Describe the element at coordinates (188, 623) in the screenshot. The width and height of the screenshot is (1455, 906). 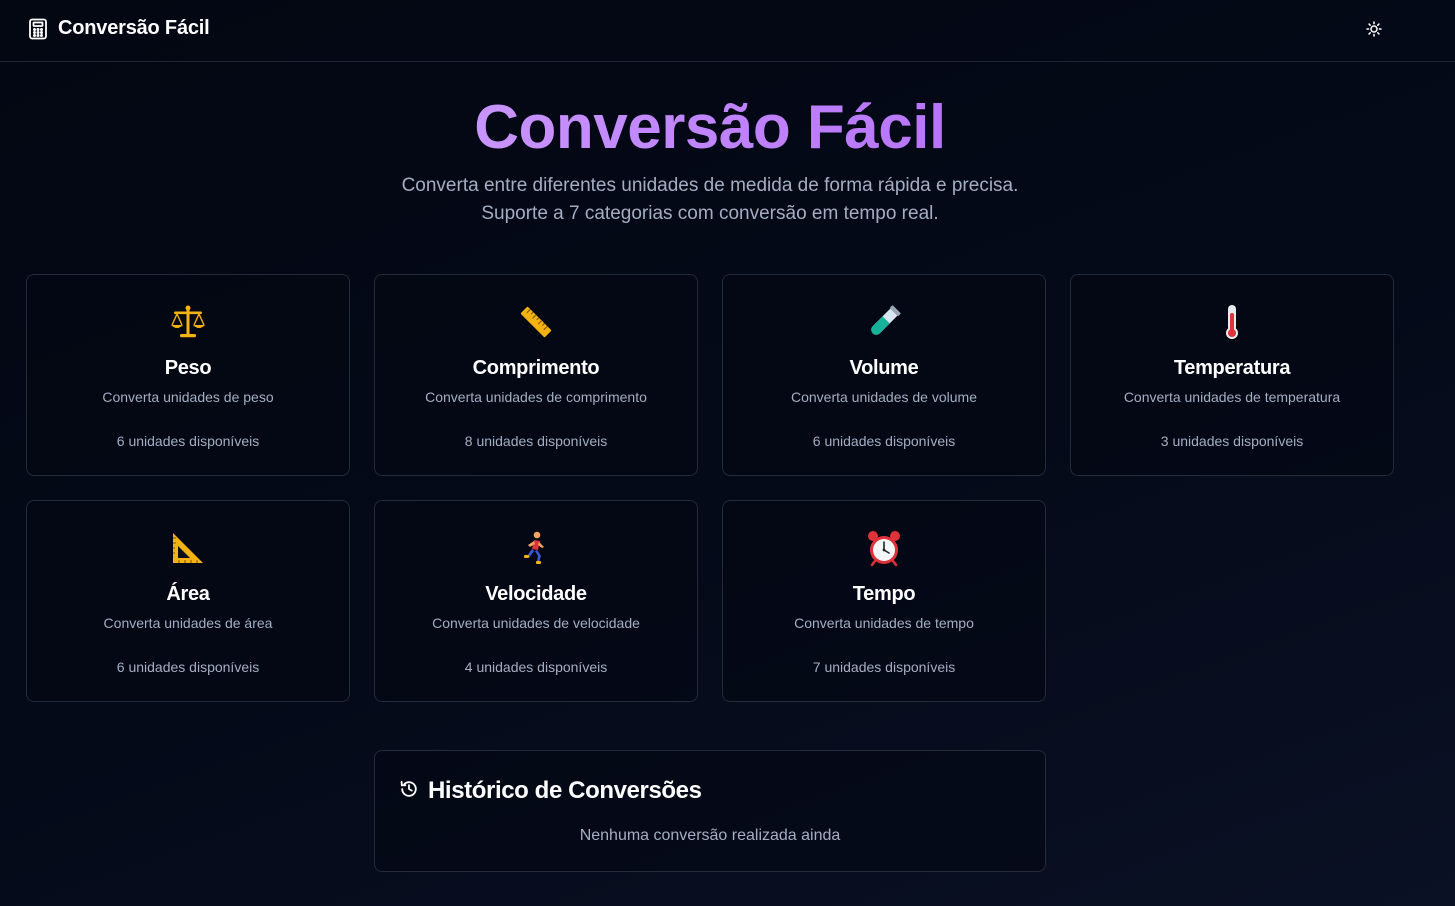
I see `category-description: Converta unidades de área` at that location.